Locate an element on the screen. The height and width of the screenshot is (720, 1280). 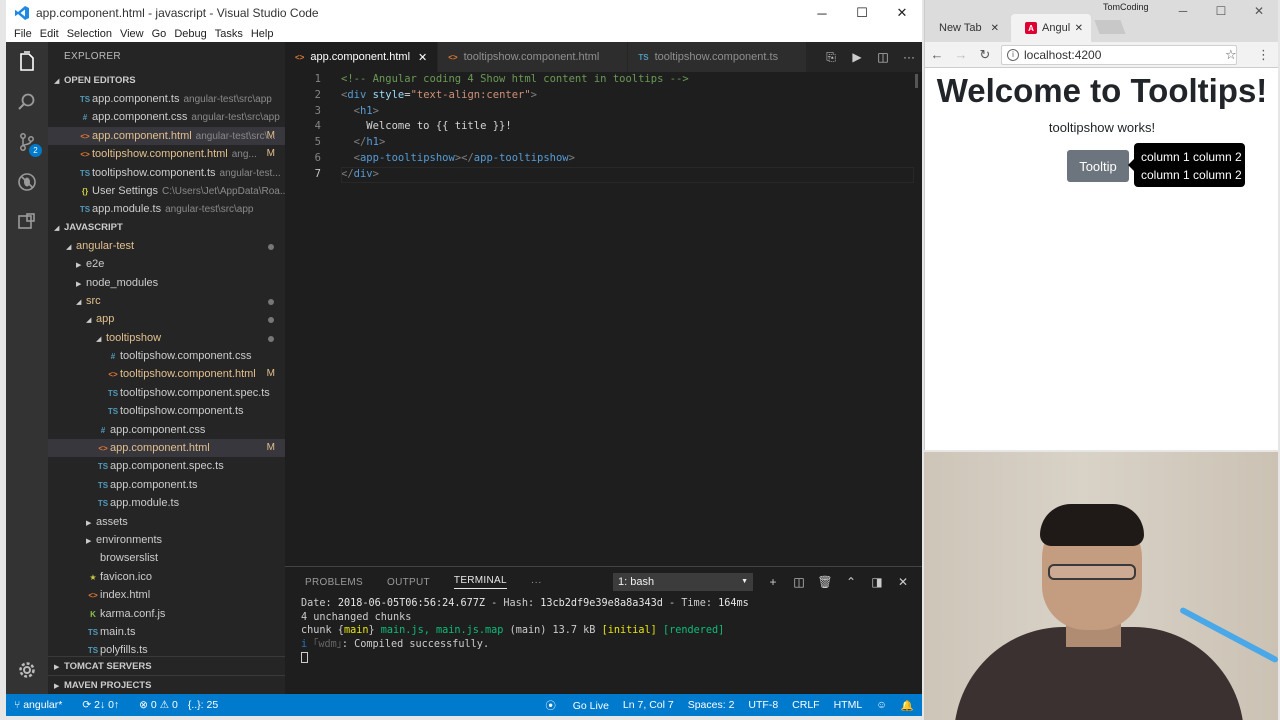
reload-icon: ↻ is located at coordinates (985, 55).